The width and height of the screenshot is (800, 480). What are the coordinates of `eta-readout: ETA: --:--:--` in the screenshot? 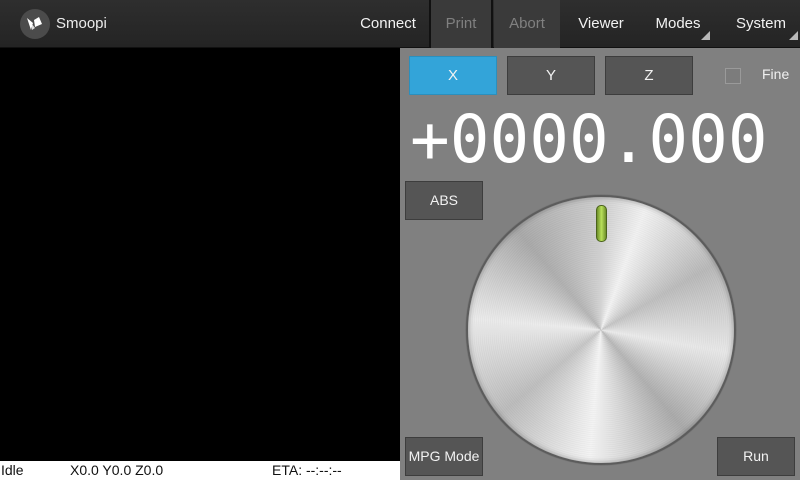 It's located at (307, 470).